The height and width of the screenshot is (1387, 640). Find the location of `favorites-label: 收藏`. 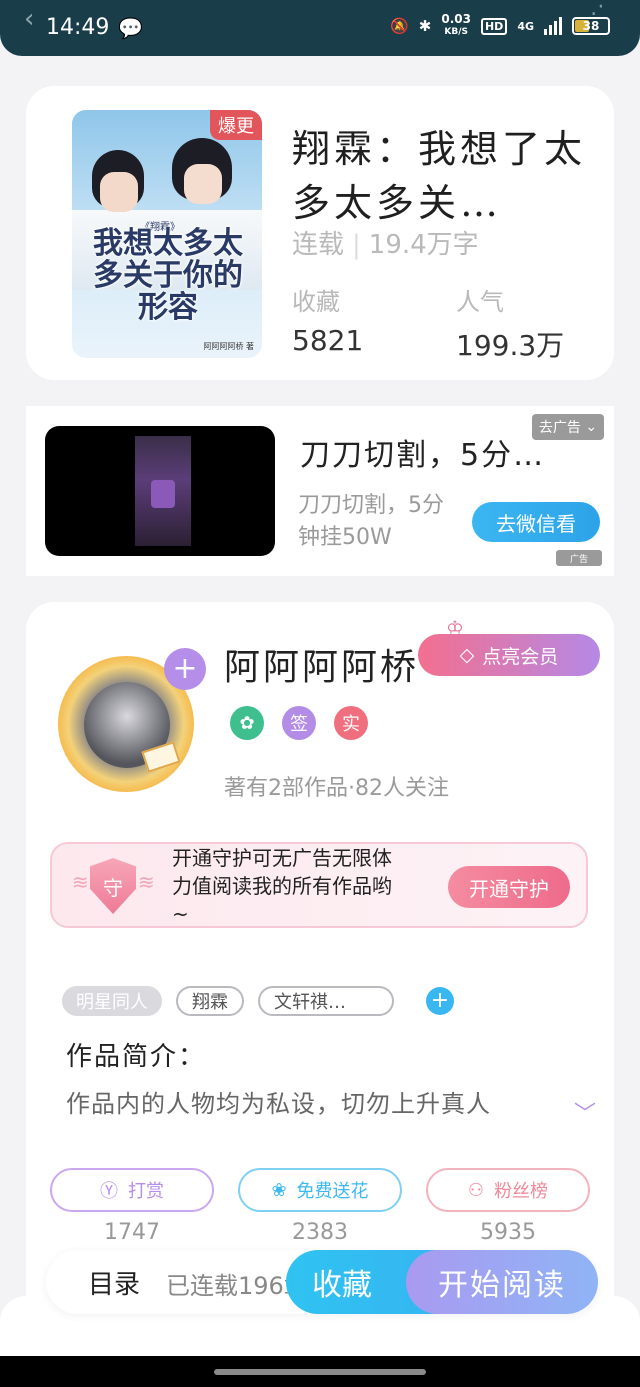

favorites-label: 收藏 is located at coordinates (316, 302).